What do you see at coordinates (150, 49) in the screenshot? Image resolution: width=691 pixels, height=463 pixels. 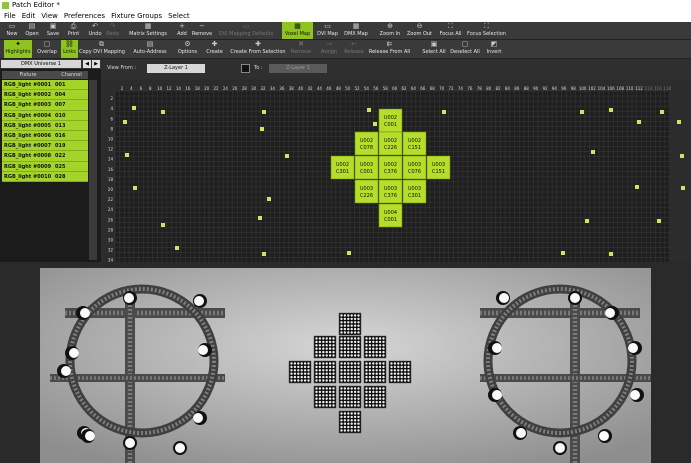 I see `auto-address-button: ▤ Auto-Address` at bounding box center [150, 49].